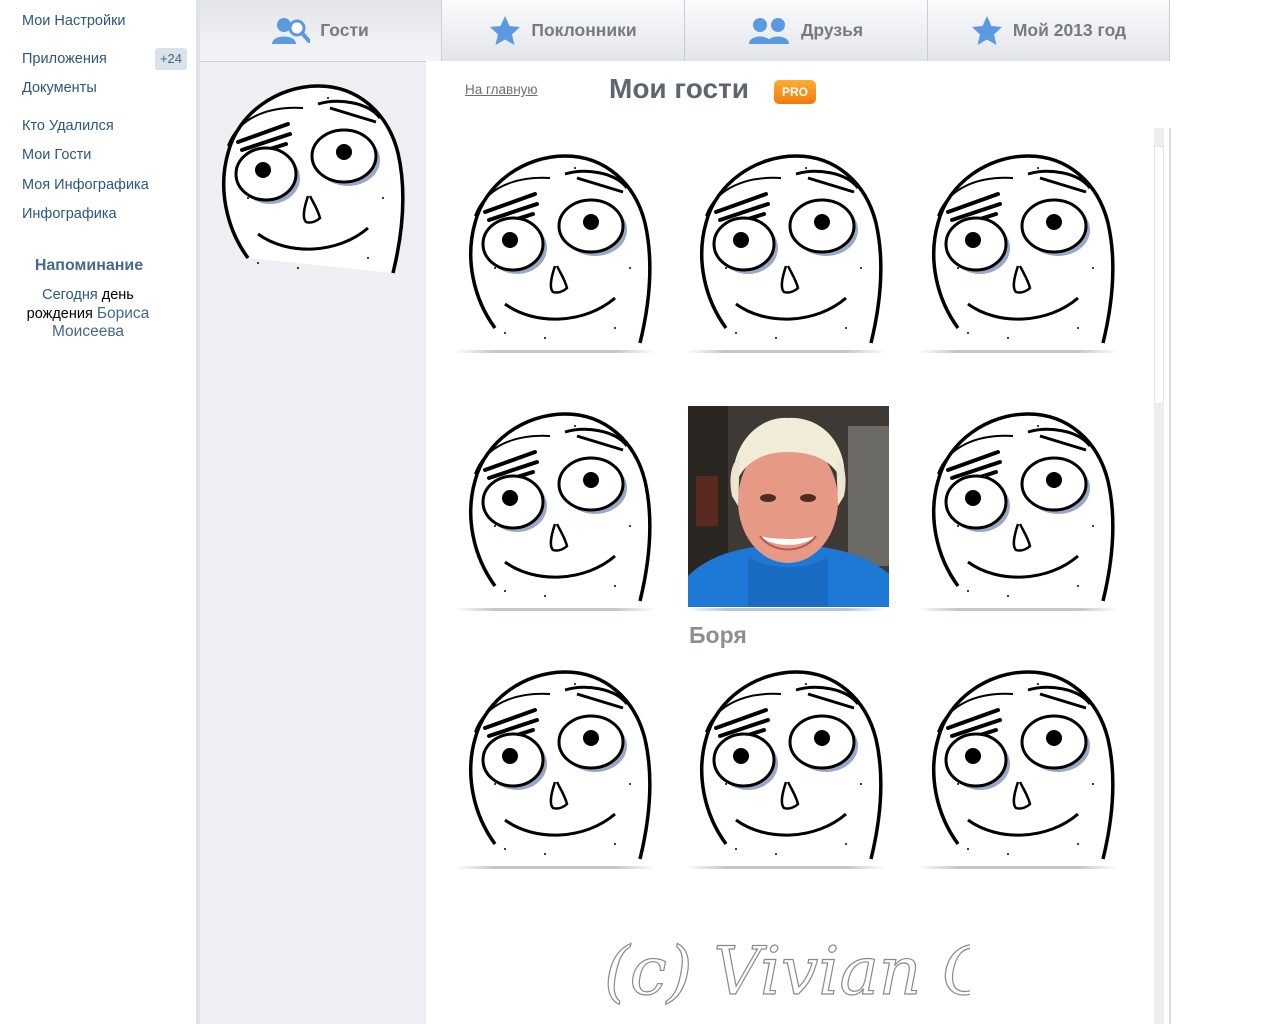  Describe the element at coordinates (768, 30) in the screenshot. I see `friends-icon` at that location.